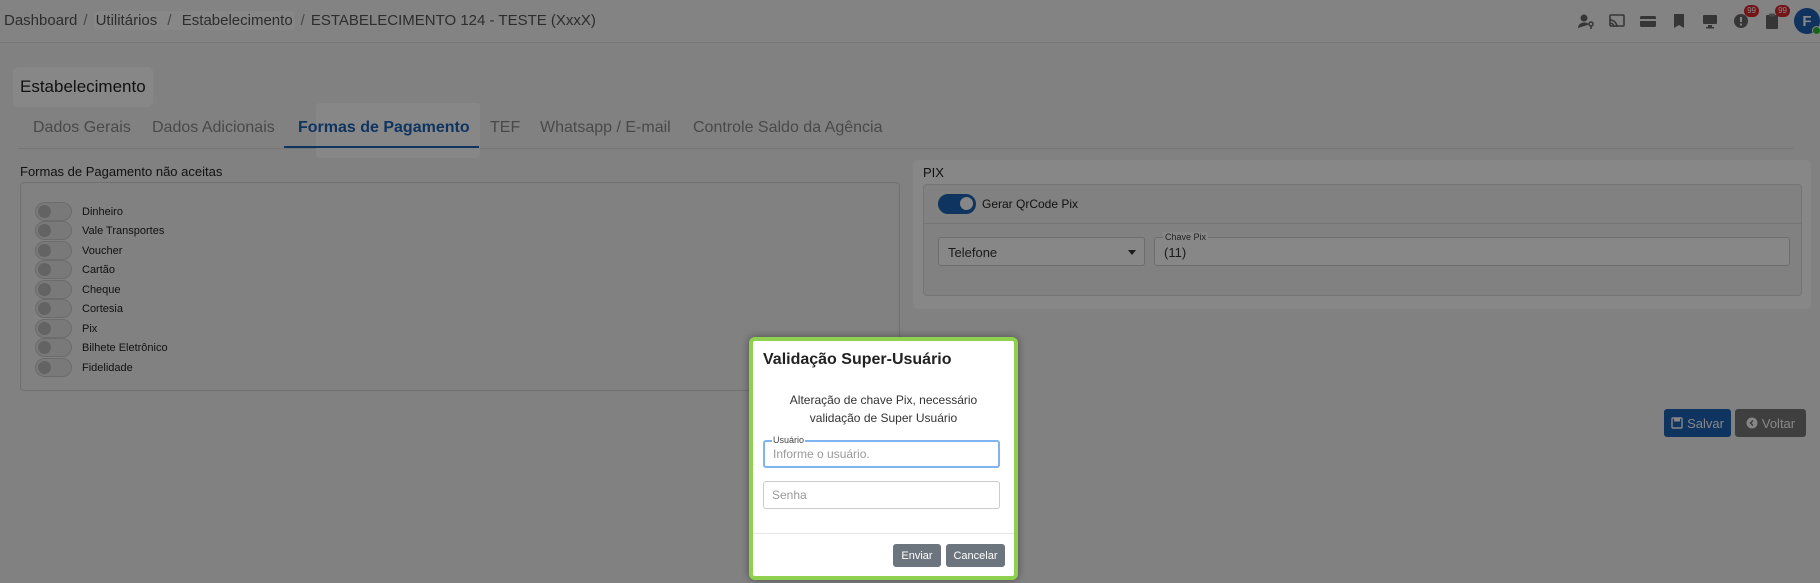 Image resolution: width=1820 pixels, height=583 pixels. Describe the element at coordinates (789, 495) in the screenshot. I see `password-placeholder: Senha` at that location.